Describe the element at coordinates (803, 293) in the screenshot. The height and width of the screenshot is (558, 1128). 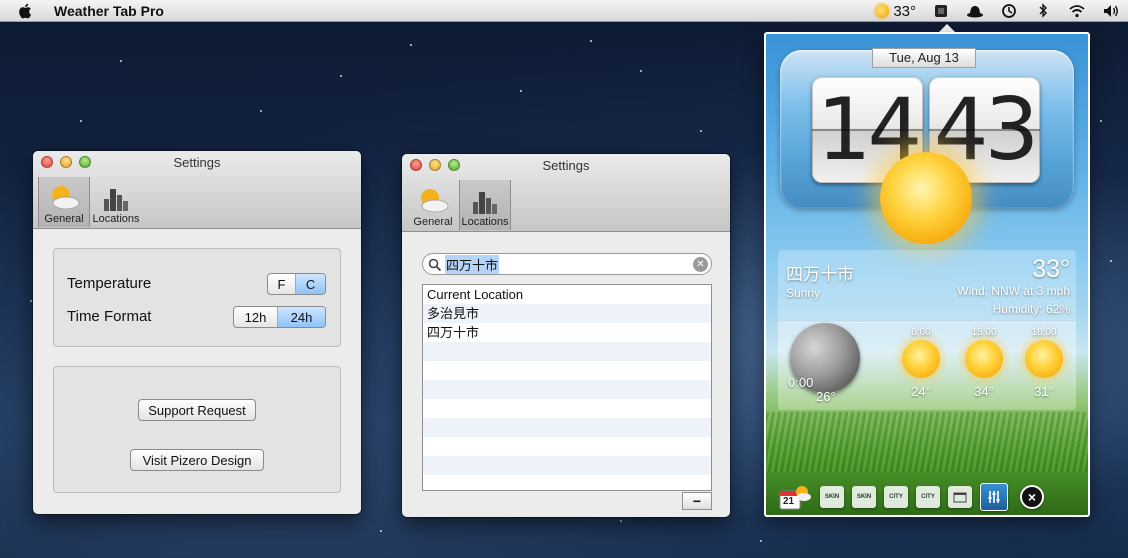
I see `condition-text: Sunny` at that location.